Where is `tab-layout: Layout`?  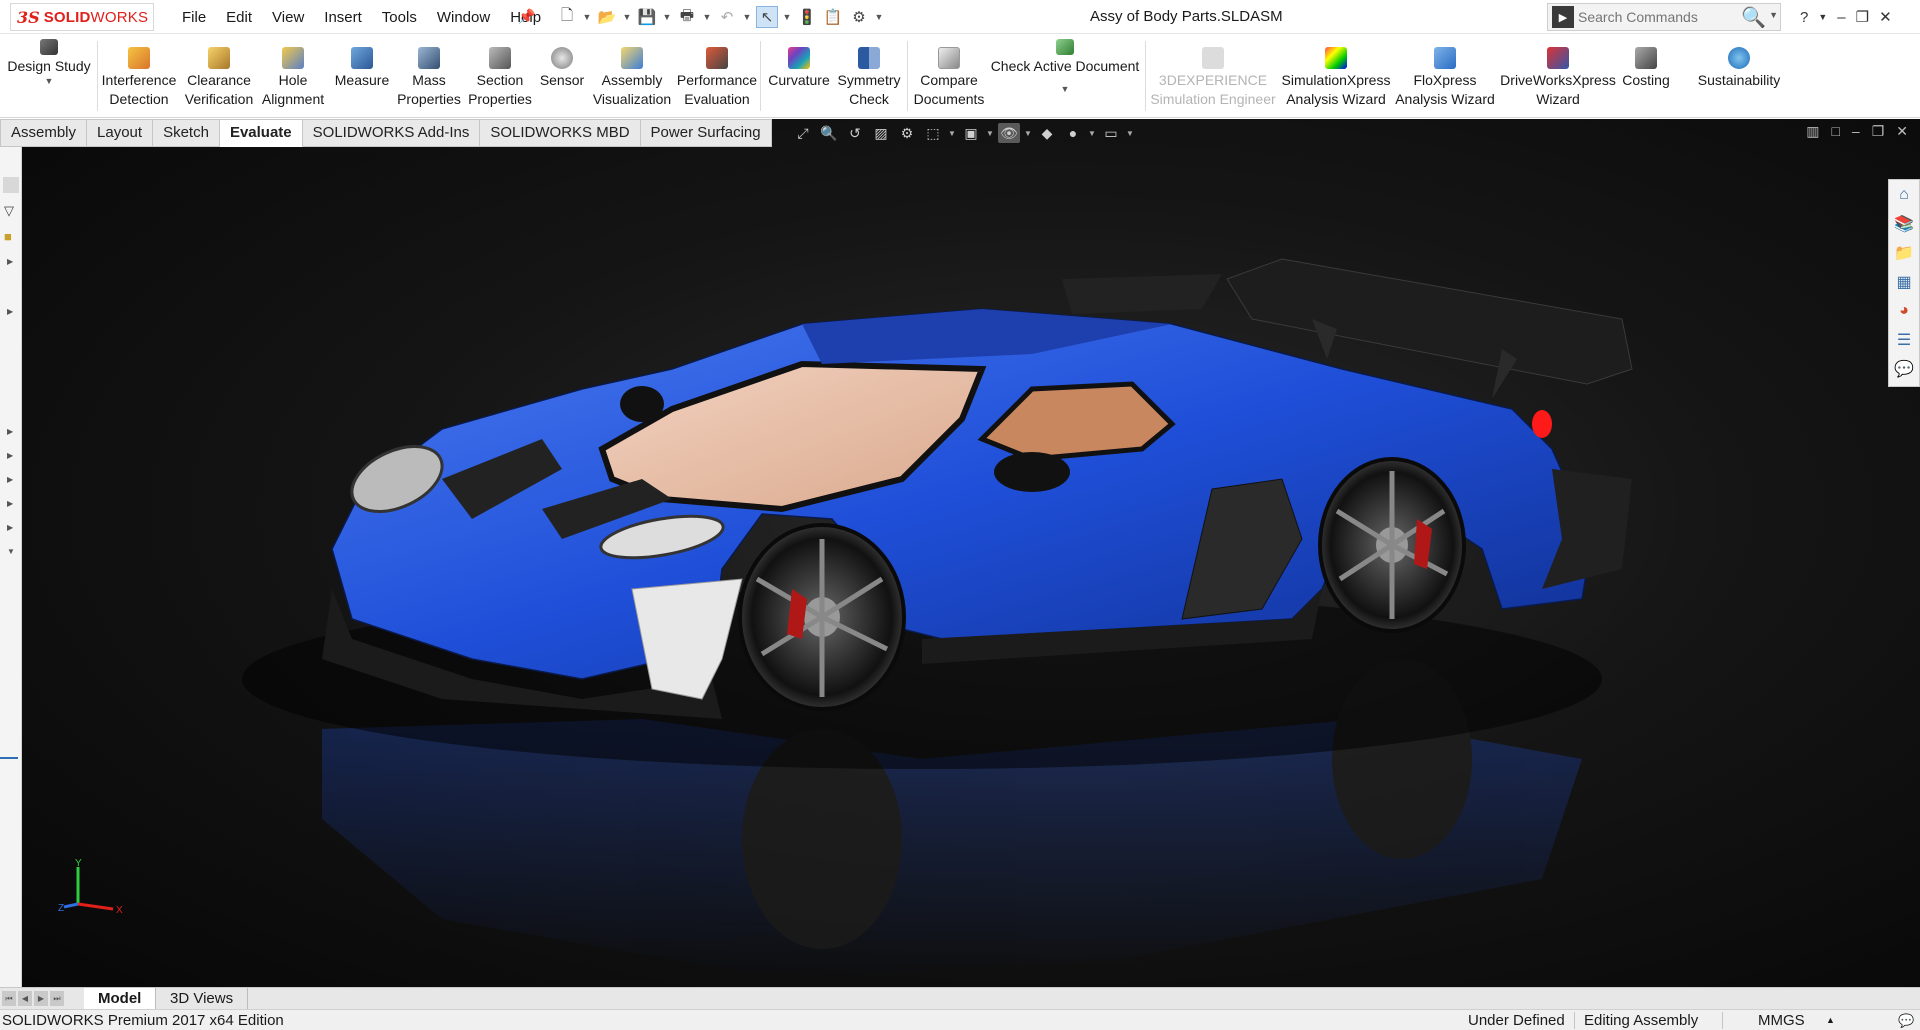 tab-layout: Layout is located at coordinates (120, 133).